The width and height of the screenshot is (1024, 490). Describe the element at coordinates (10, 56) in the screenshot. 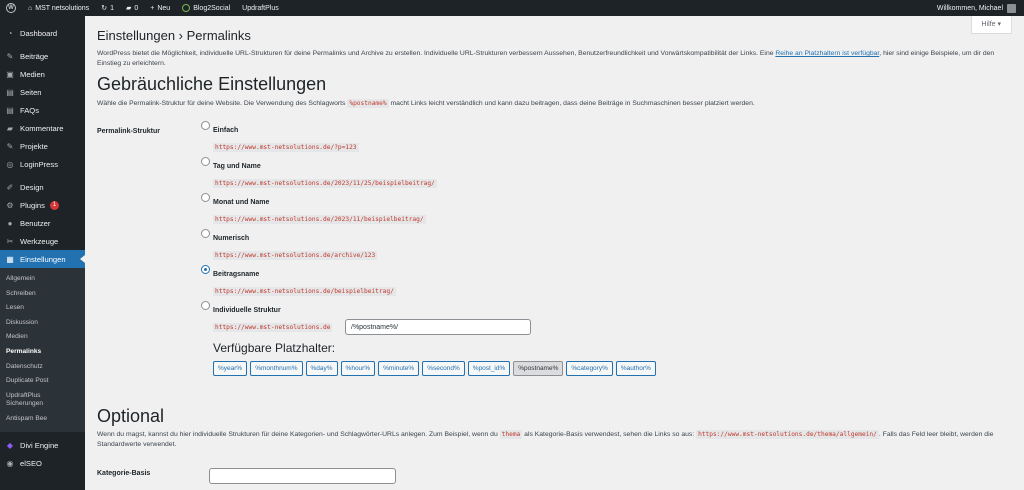

I see `pushpin-icon: ✎` at that location.